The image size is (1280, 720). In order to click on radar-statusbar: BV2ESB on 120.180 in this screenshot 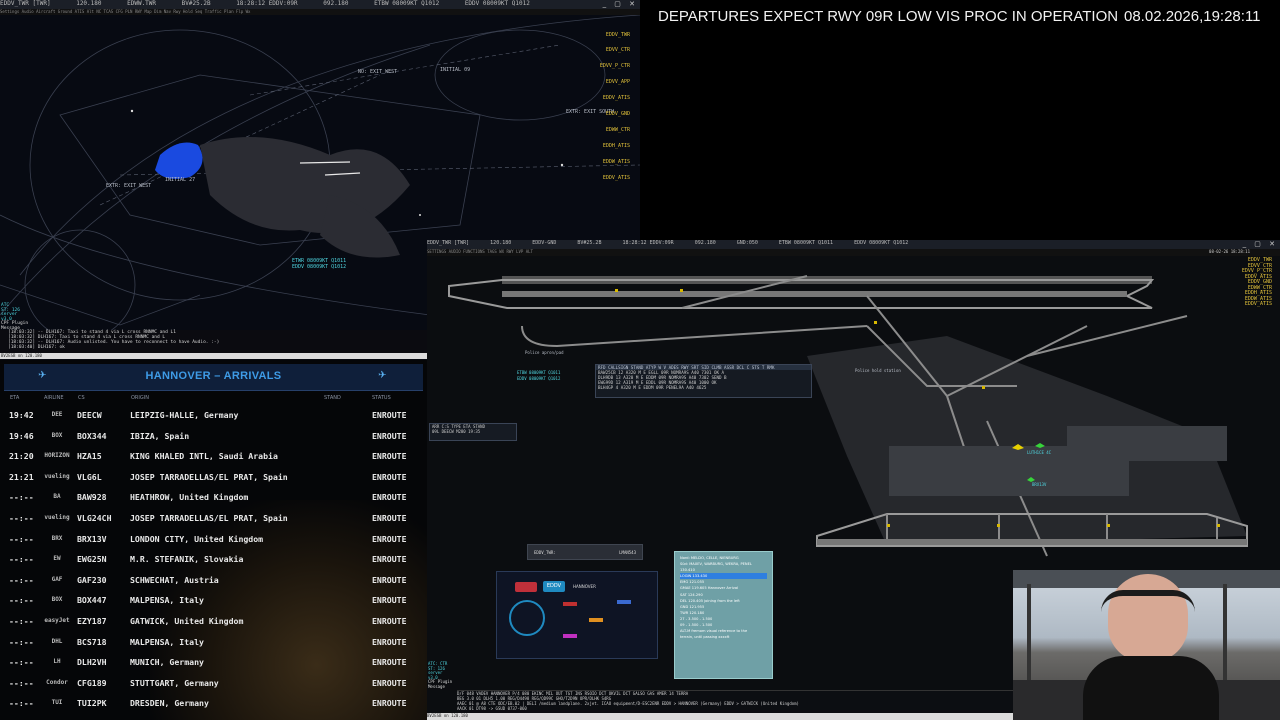, I will do `click(214, 356)`.